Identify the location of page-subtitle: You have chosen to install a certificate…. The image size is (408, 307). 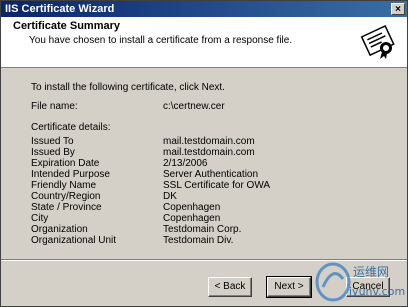
(161, 40).